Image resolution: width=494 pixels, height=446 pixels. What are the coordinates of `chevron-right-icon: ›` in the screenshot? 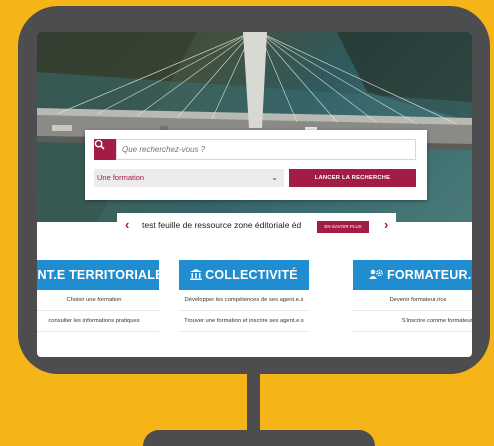 It's located at (386, 224).